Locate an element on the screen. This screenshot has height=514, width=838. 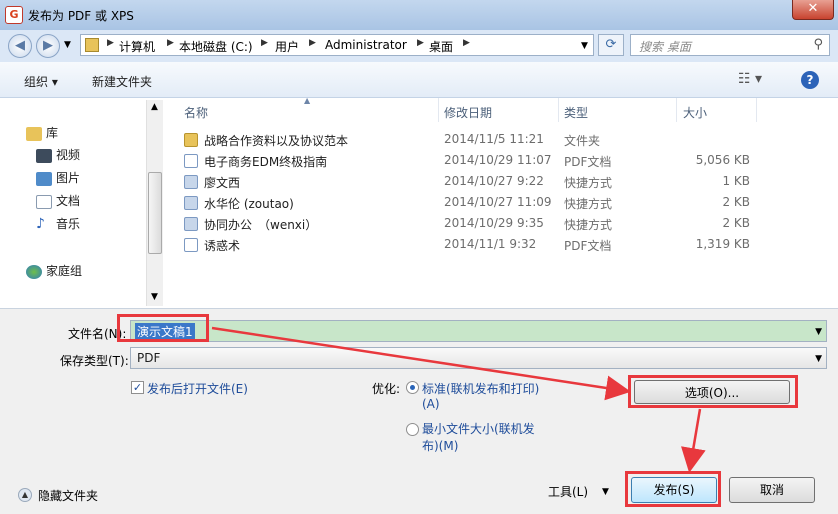
annotation-arrow-to-publish is located at coordinates (693, 440).